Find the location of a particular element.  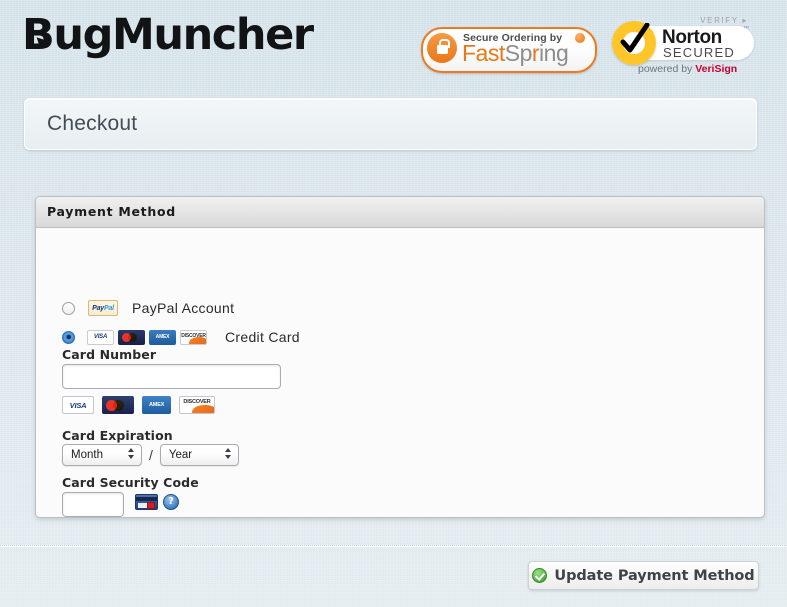

fastspring-wordmark: FastSpring is located at coordinates (515, 53).